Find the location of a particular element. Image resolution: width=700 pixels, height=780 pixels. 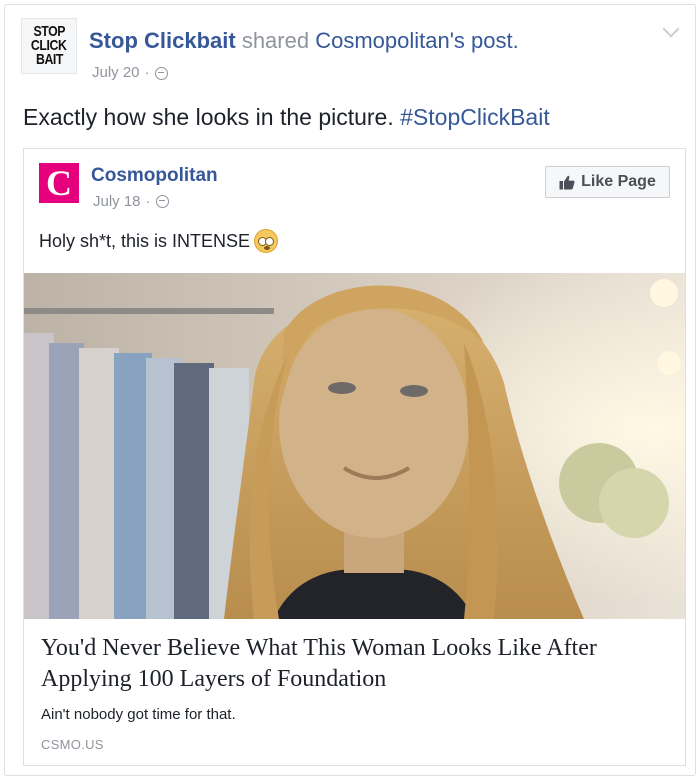

share-action-text: shared is located at coordinates (275, 40).